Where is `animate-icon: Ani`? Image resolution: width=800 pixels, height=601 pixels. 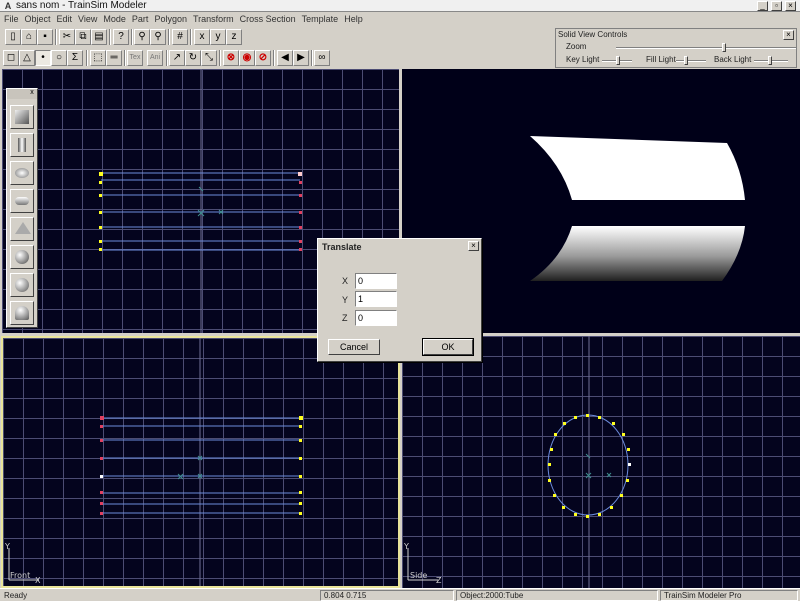 animate-icon: Ani is located at coordinates (155, 58).